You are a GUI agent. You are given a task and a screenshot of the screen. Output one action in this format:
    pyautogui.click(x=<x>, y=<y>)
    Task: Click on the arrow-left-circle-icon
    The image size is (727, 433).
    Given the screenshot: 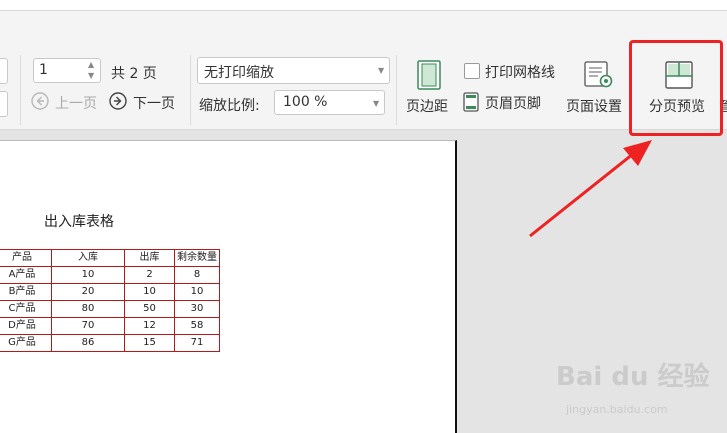 What is the action you would take?
    pyautogui.click(x=40, y=101)
    